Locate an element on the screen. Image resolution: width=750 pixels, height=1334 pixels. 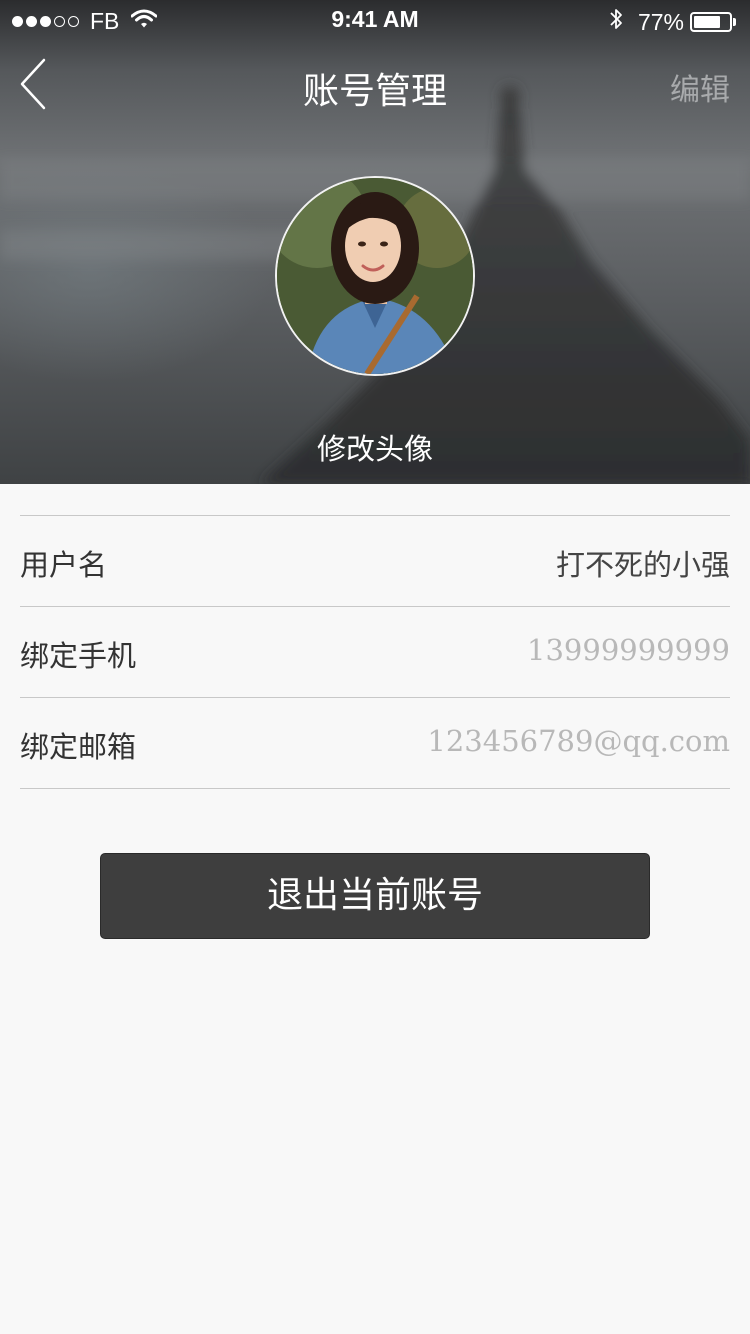
username-value: 打不死的小强 is located at coordinates (642, 565).